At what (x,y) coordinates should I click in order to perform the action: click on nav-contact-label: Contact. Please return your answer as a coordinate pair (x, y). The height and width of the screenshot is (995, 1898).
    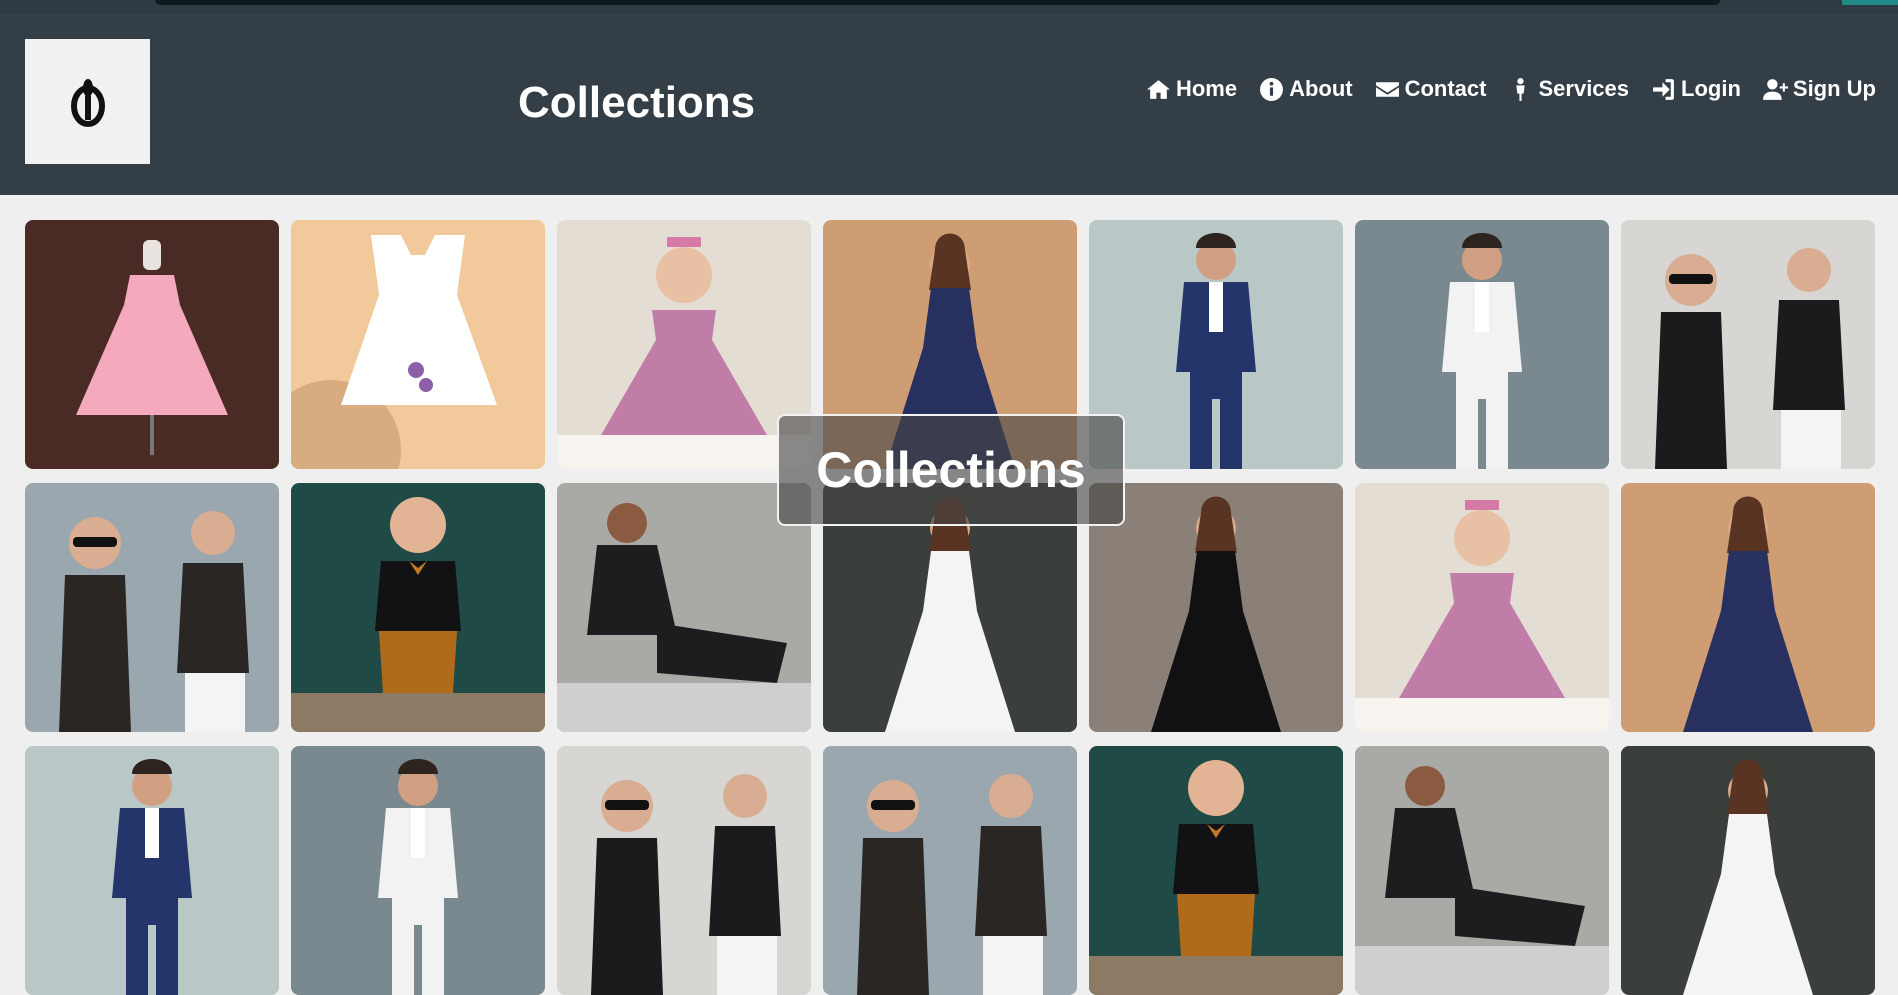
    Looking at the image, I should click on (1445, 88).